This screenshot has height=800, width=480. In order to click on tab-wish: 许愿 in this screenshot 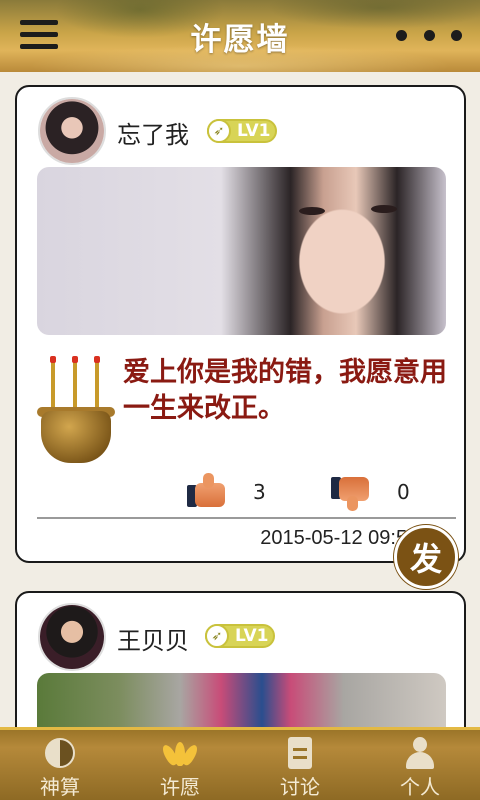, I will do `click(180, 765)`.